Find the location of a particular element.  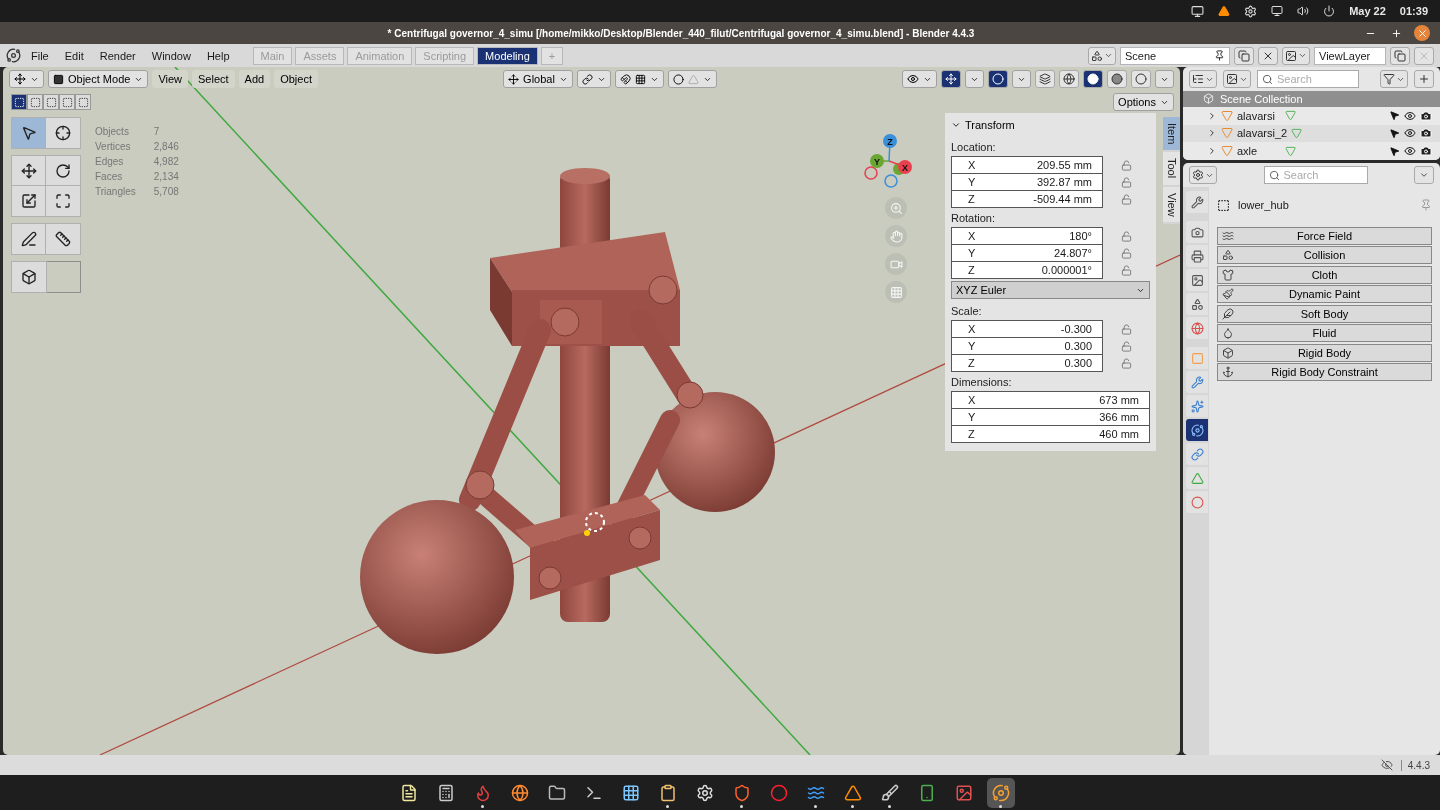

number-field: X 673 mm is located at coordinates (1050, 400).